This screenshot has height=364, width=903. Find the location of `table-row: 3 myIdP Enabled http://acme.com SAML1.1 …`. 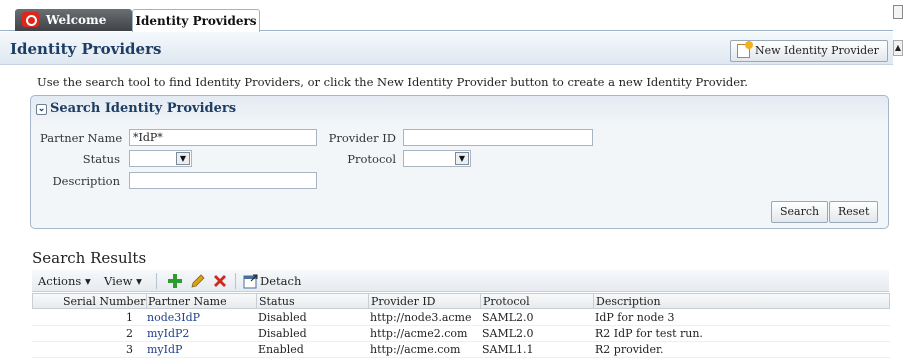

table-row: 3 myIdP Enabled http://acme.com SAML1.1 … is located at coordinates (461, 350).